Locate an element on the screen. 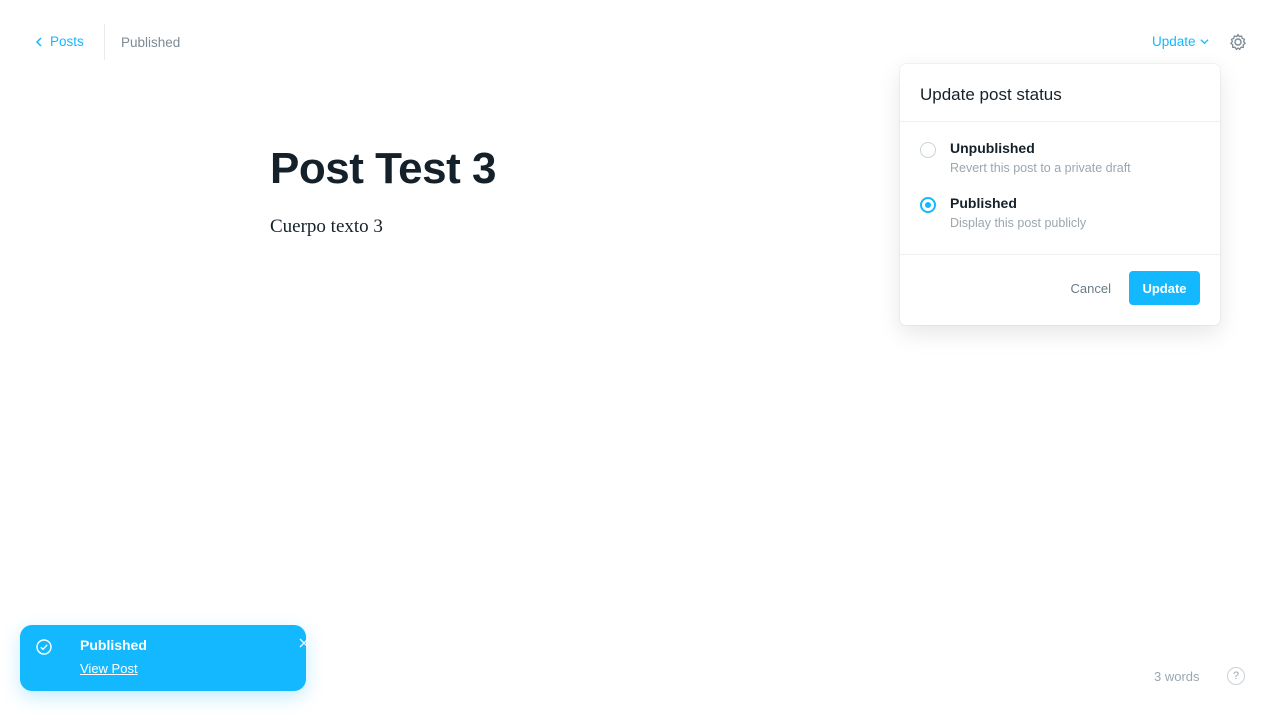  view-post-link: View Post is located at coordinates (109, 668).